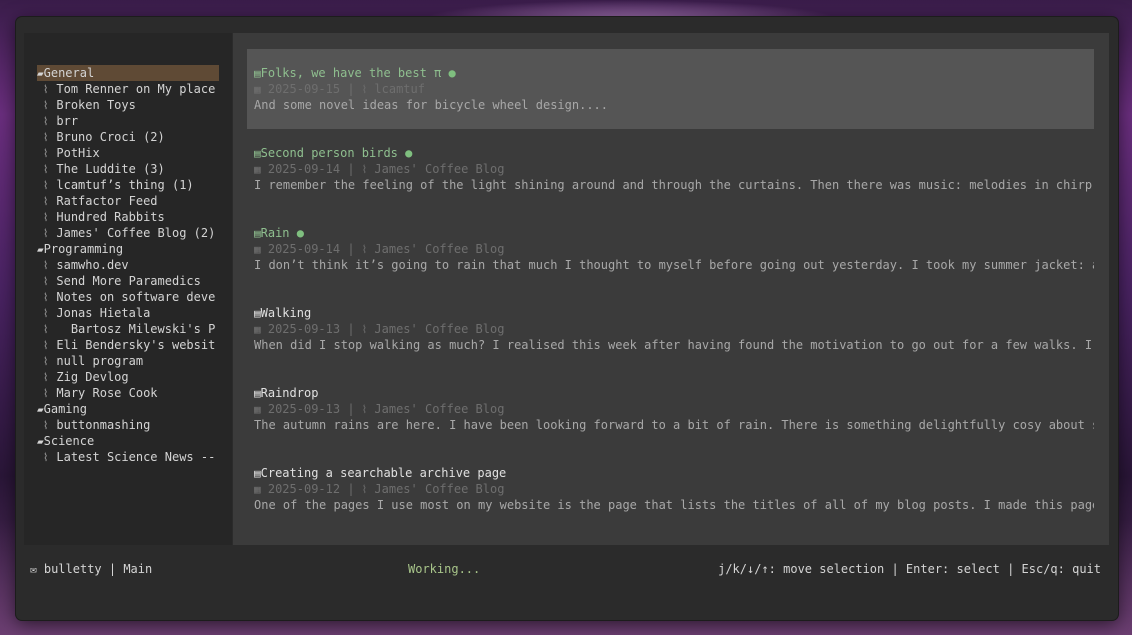 This screenshot has height=635, width=1132. I want to click on feed-label: James' Coffee Blog (2), so click(136, 233).